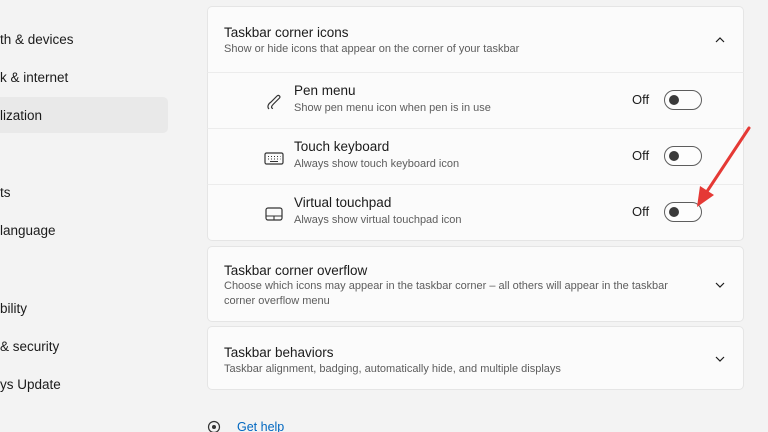 The width and height of the screenshot is (768, 432). What do you see at coordinates (84, 346) in the screenshot?
I see `sidebar-item-privacy-security: & security` at bounding box center [84, 346].